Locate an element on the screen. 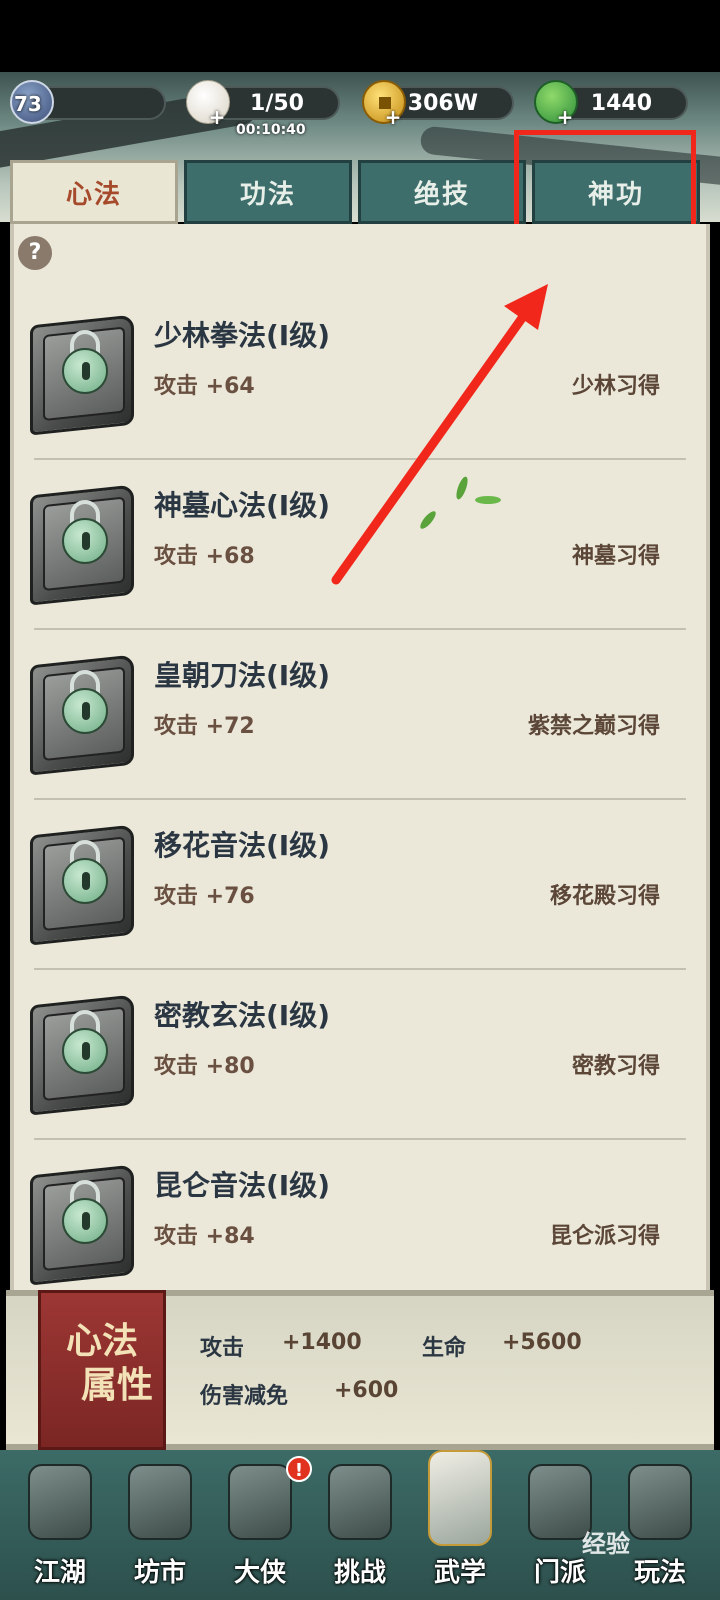  skill-source: 神墓习得 is located at coordinates (615, 556).